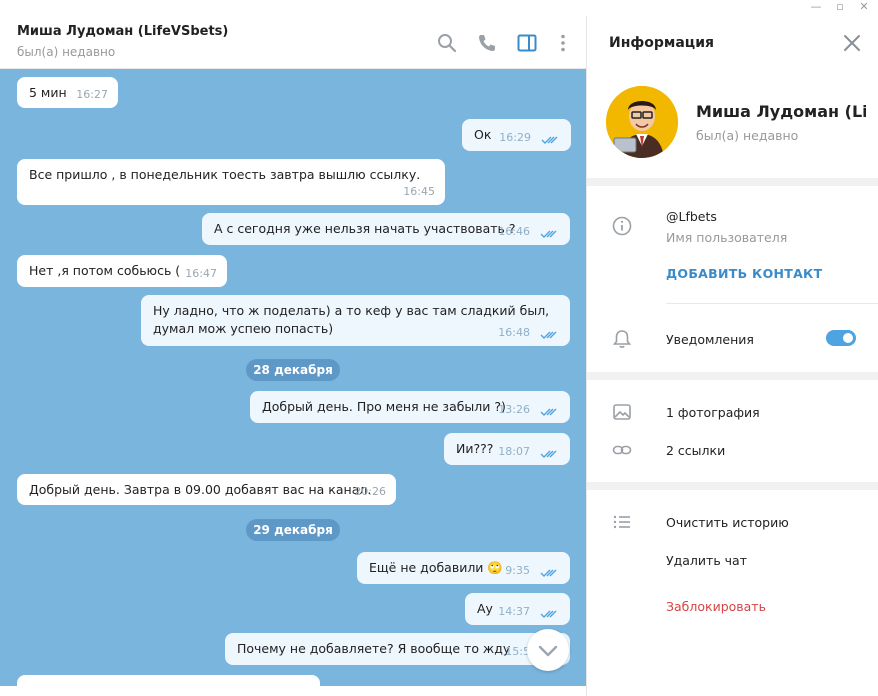  I want to click on message-outgoing: Ии??? 18:07, so click(507, 449).